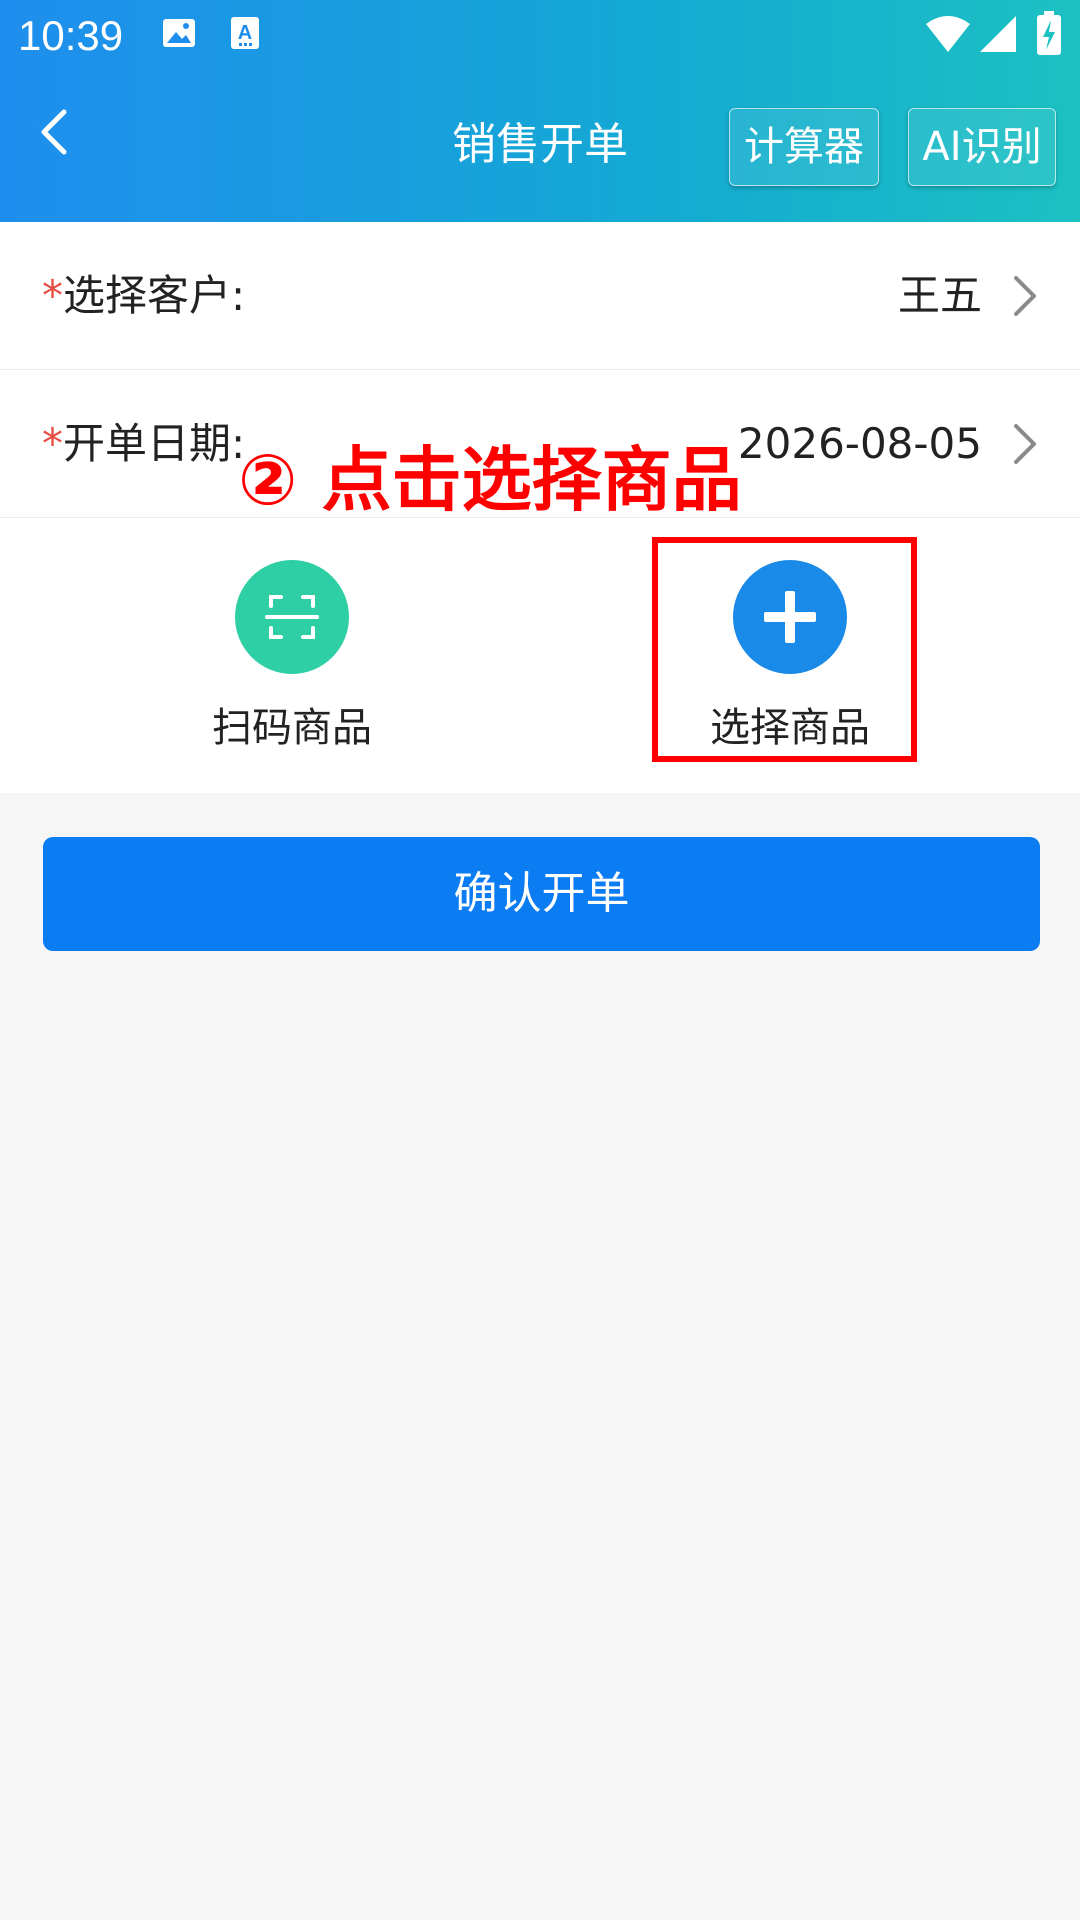  I want to click on date-label-group: *开单日期:, so click(143, 444).